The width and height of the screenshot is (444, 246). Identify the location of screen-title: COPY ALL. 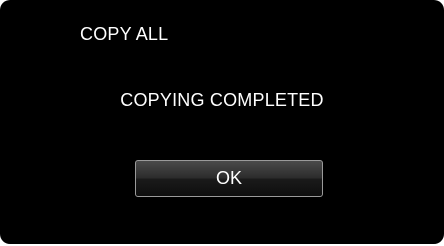
(124, 34).